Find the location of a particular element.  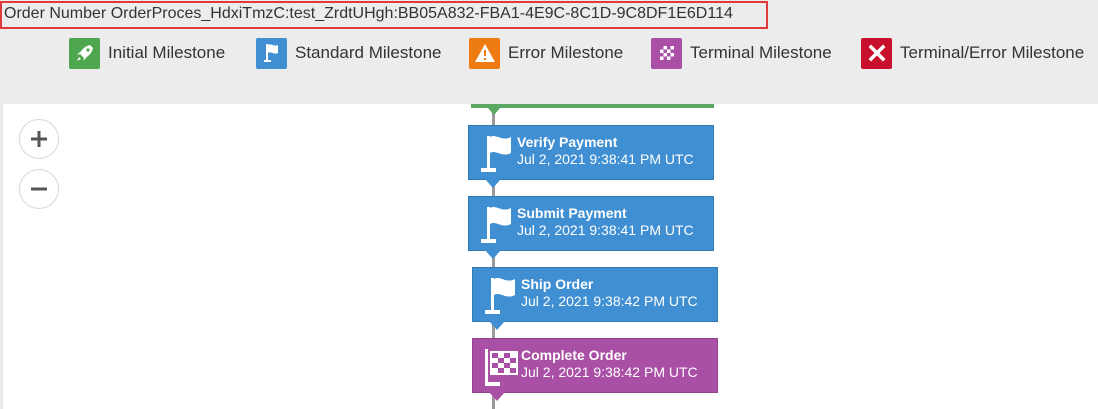

legend-label: Error Milestone is located at coordinates (566, 52).